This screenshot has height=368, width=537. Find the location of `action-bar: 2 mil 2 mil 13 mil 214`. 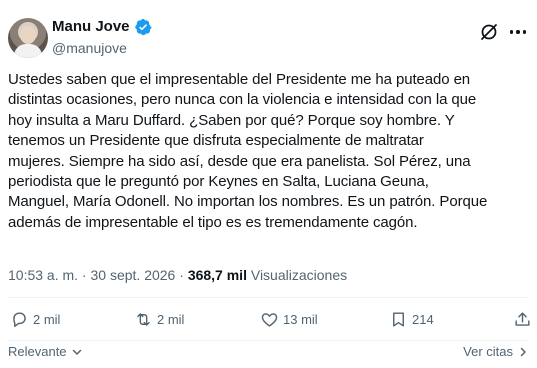

action-bar: 2 mil 2 mil 13 mil 214 is located at coordinates (270, 322).